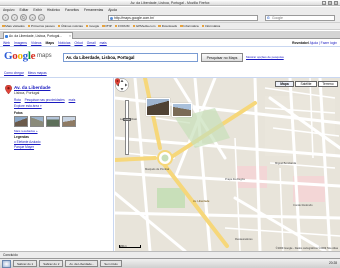  I want to click on bookmark-item: Primeiros passos, so click(41, 26).